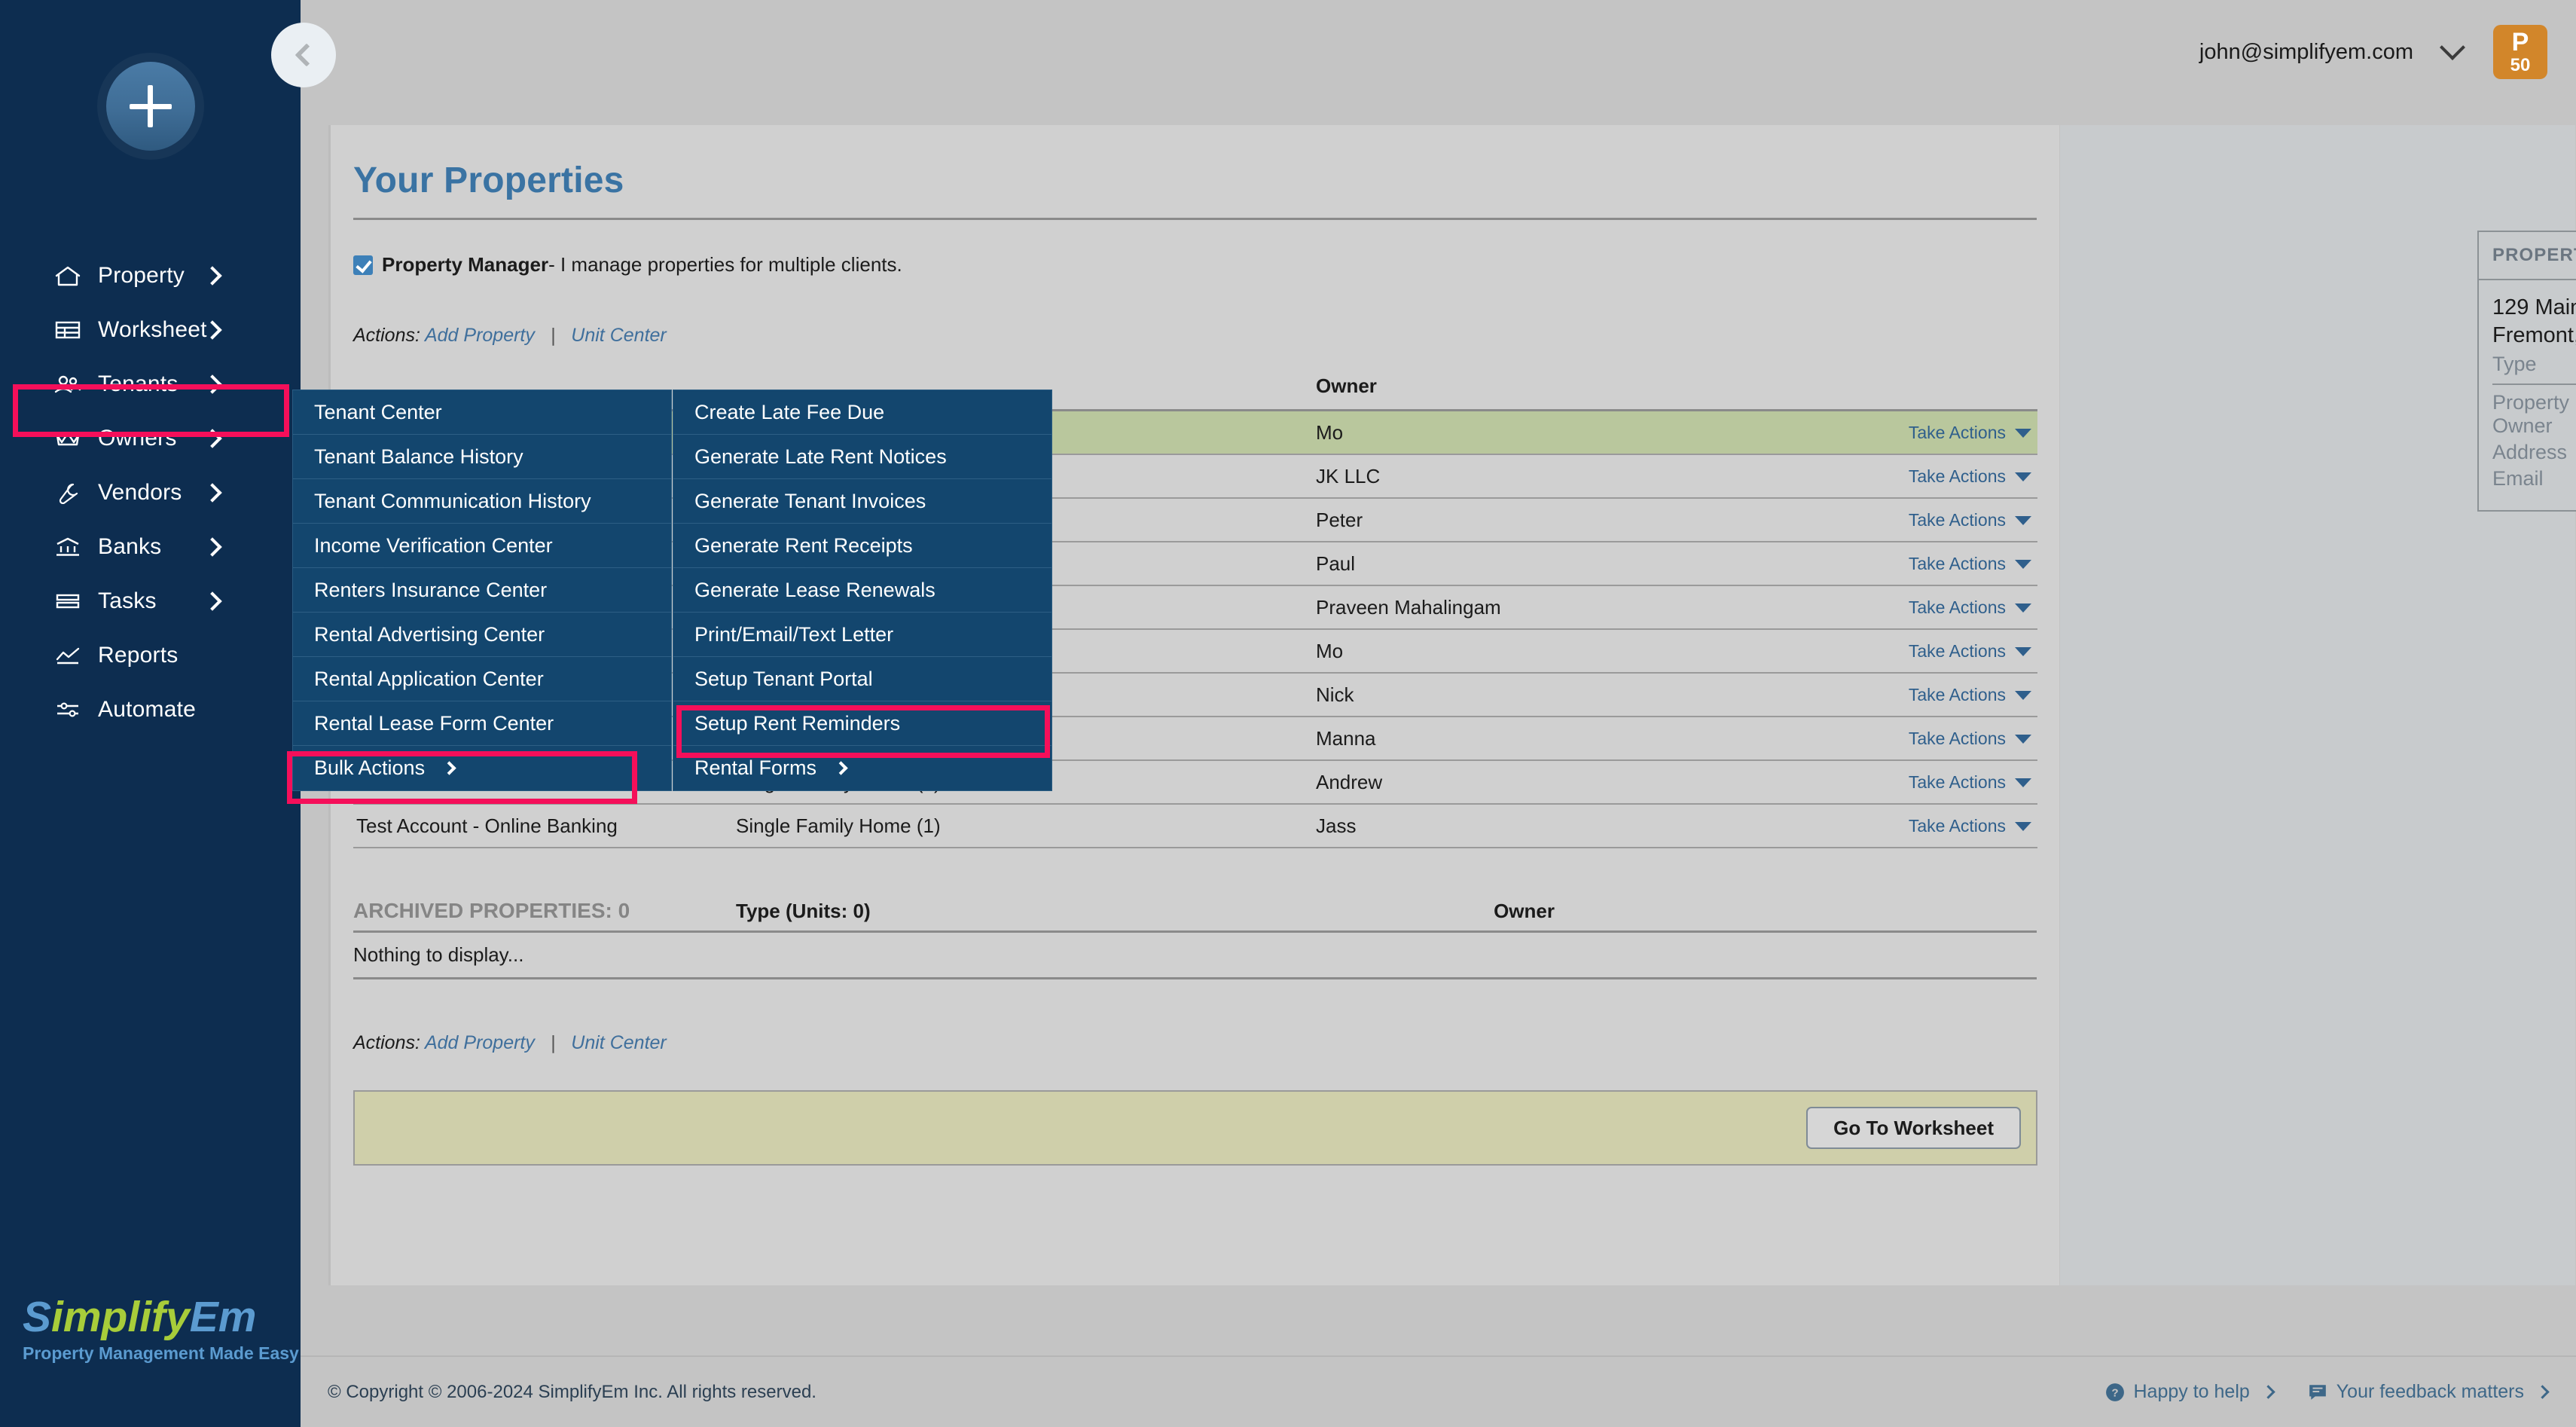 This screenshot has width=2576, height=1427. Describe the element at coordinates (363, 265) in the screenshot. I see `property-manager-checkbox` at that location.